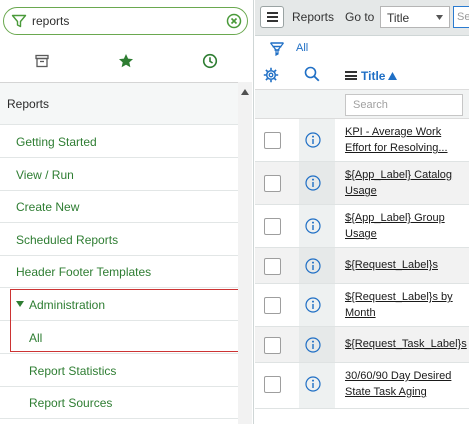 The width and height of the screenshot is (469, 424). What do you see at coordinates (245, 92) in the screenshot?
I see `scroll-up-arrow-icon` at bounding box center [245, 92].